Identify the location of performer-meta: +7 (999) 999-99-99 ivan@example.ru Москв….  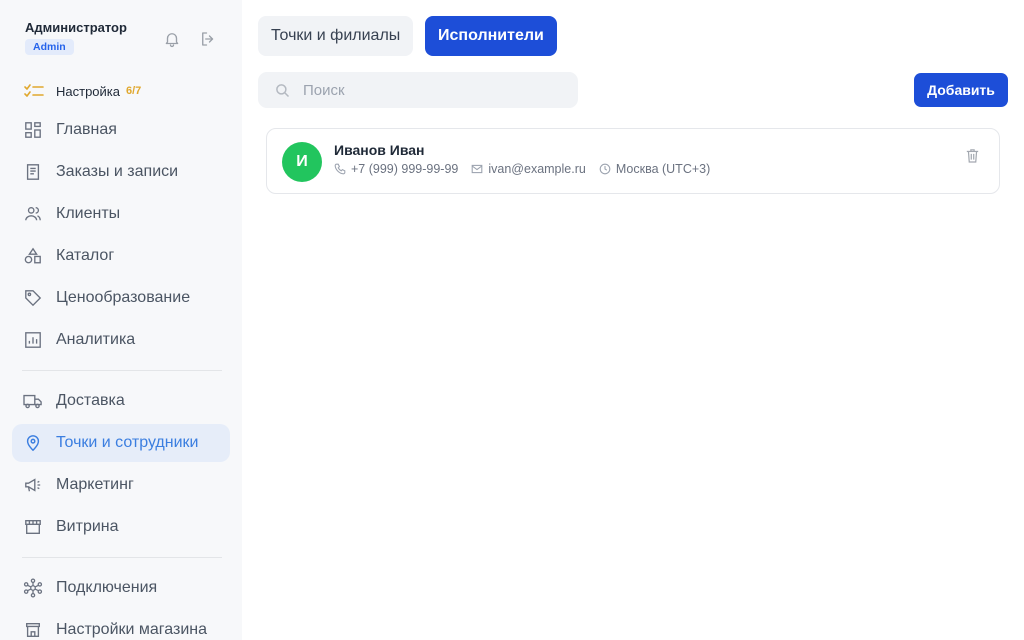
(528, 169).